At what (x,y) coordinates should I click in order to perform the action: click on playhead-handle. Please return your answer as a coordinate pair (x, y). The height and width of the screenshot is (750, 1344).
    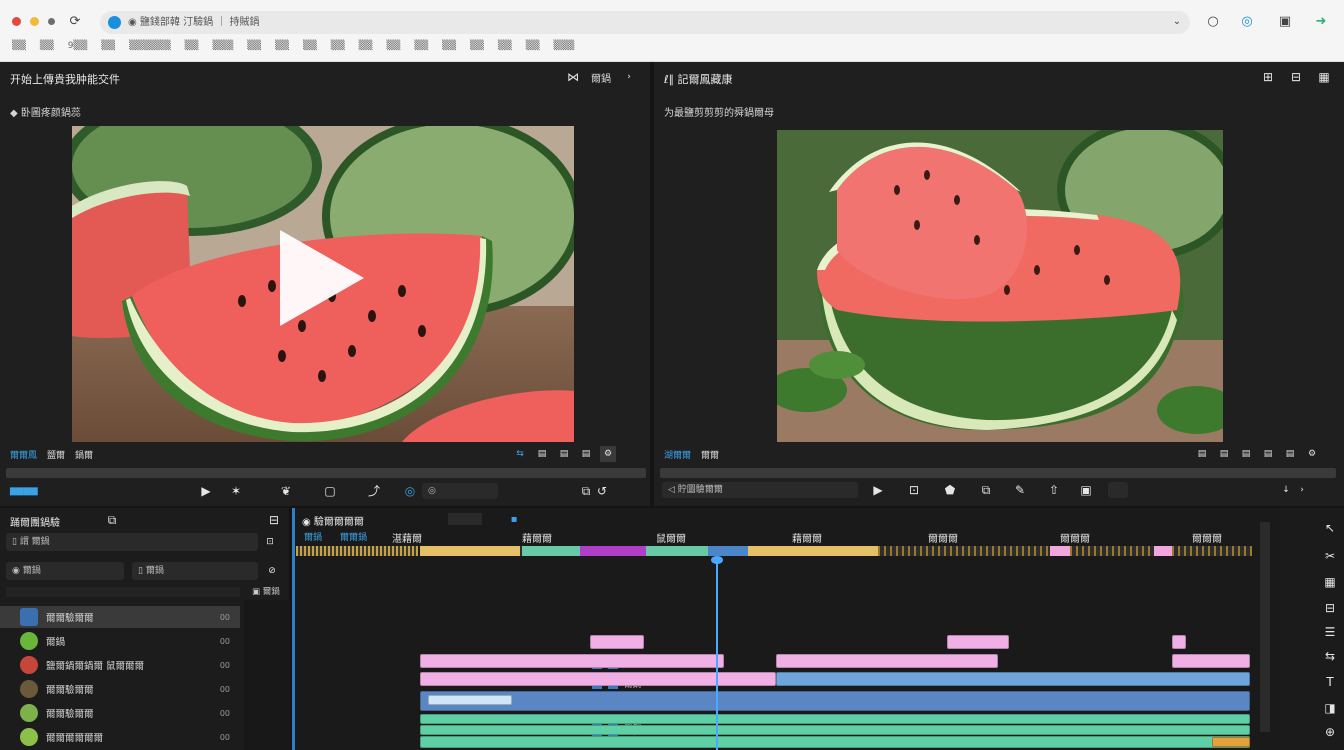
    Looking at the image, I should click on (717, 560).